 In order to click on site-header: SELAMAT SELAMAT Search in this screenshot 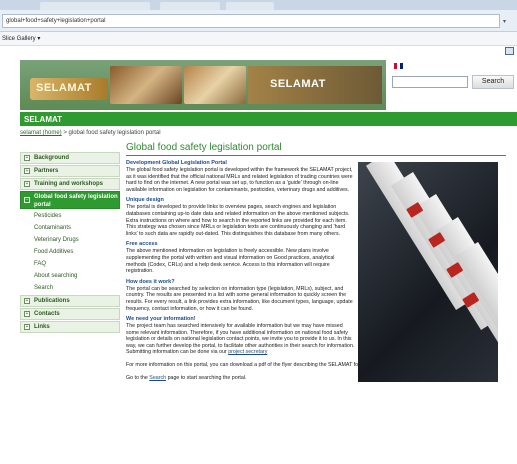, I will do `click(268, 85)`.